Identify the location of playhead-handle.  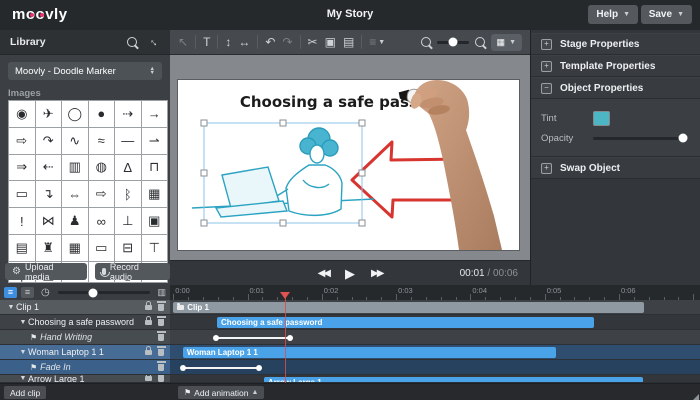
(284, 295).